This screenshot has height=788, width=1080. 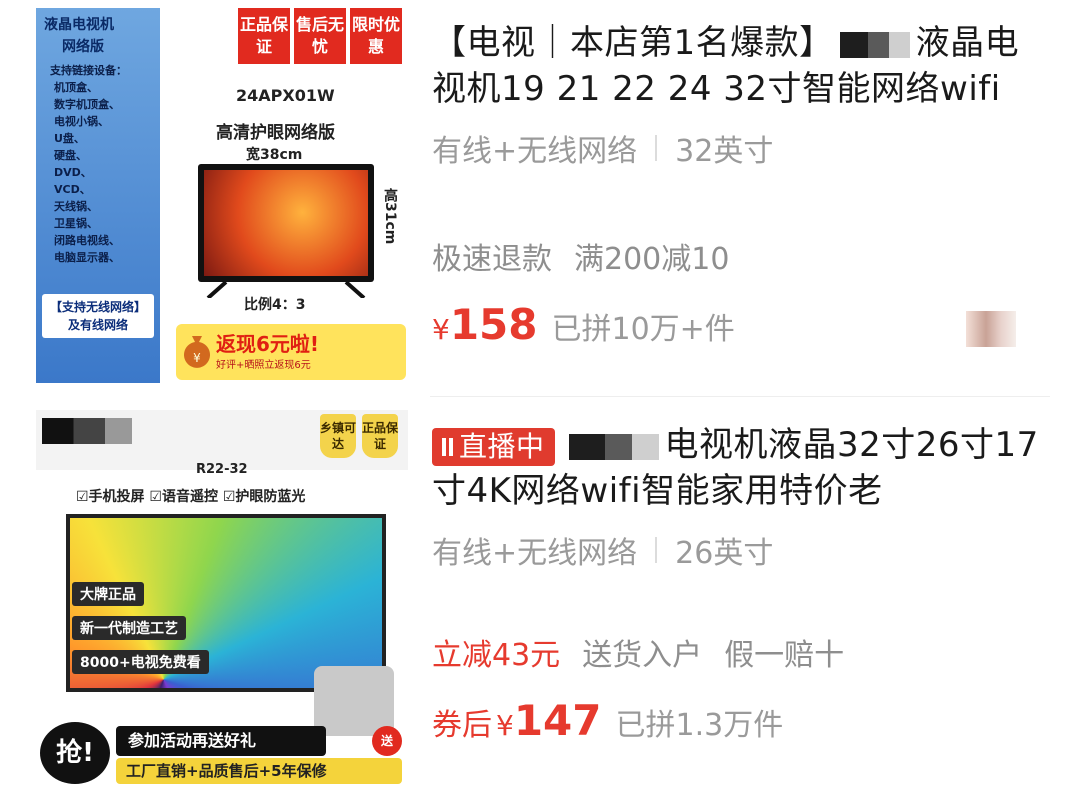 I want to click on product-title: 【电视｜本店第1名爆款】 液晶电视机19 21 22 24 32寸智能网络wifi, so click(x=741, y=66).